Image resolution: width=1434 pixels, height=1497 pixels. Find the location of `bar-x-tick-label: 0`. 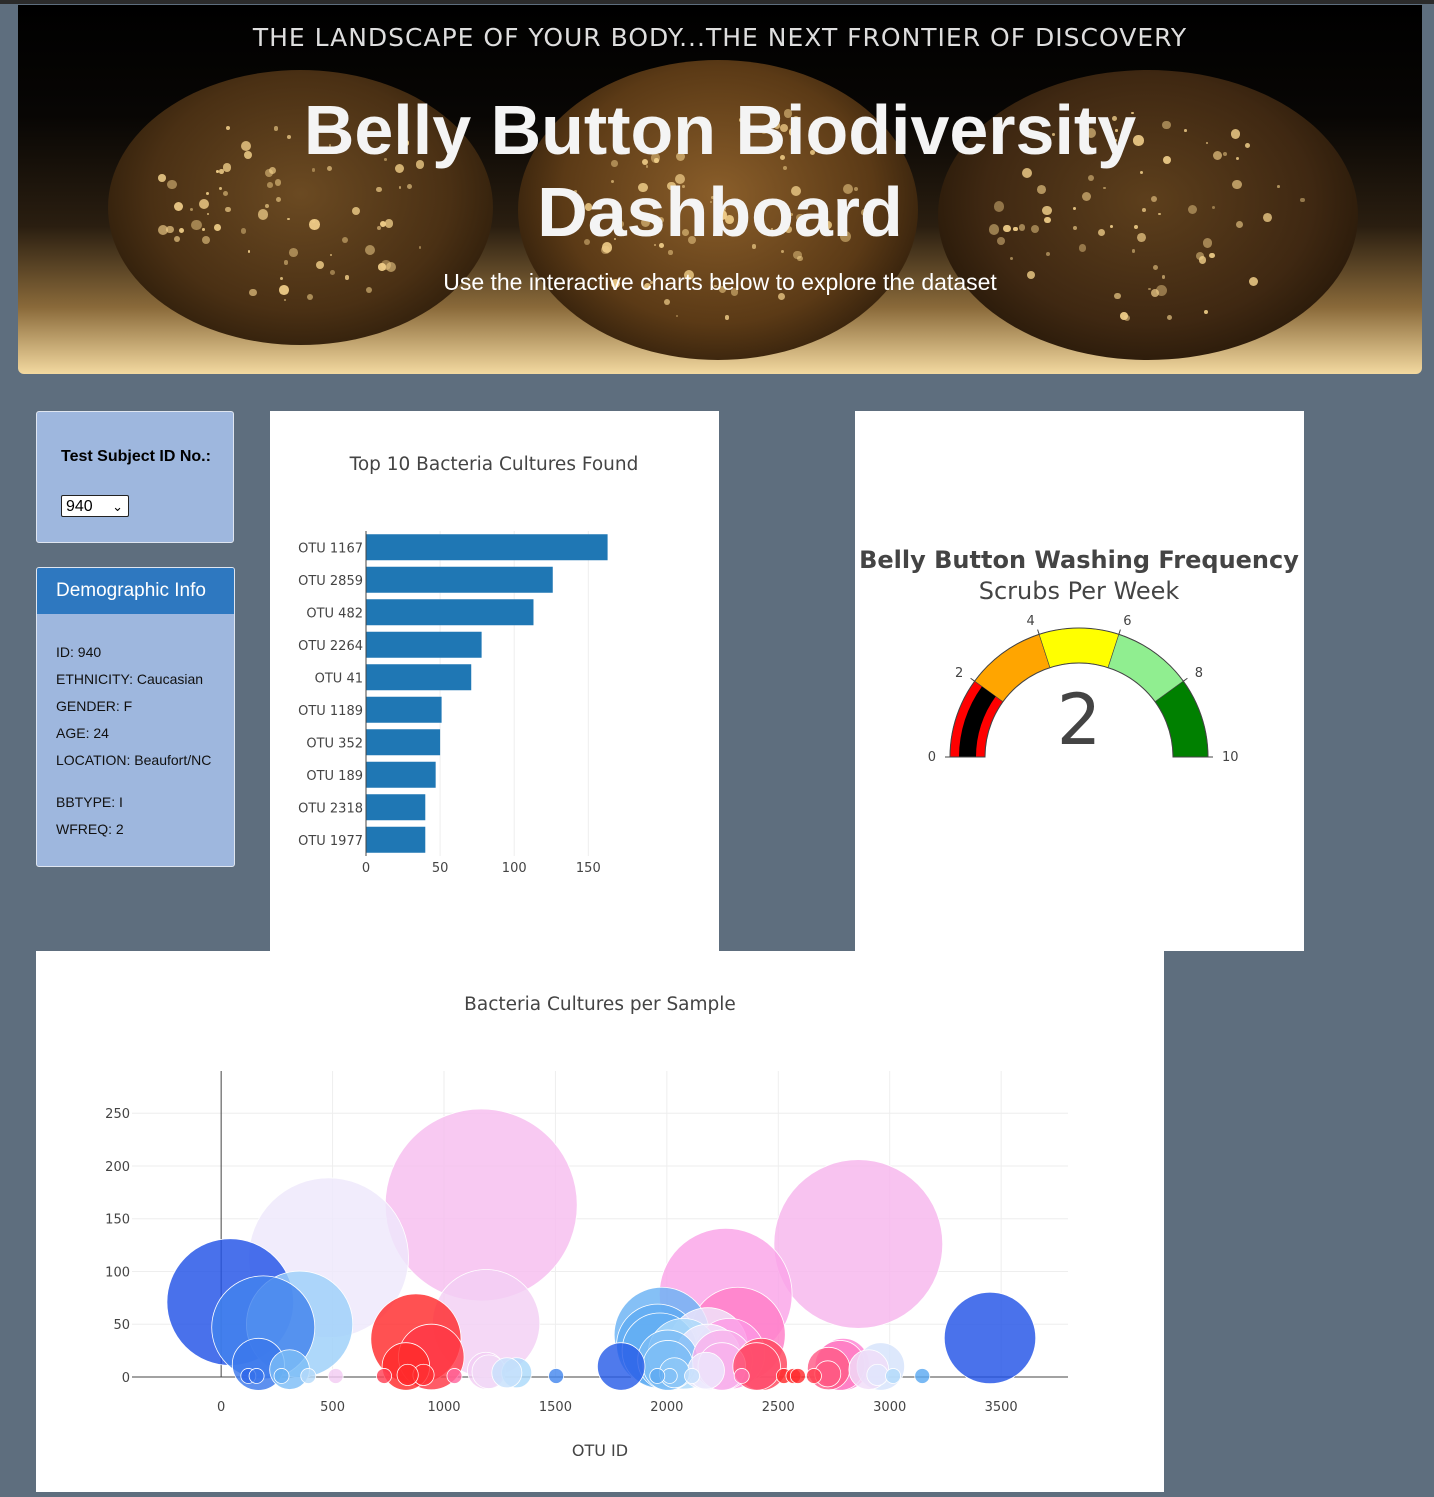

bar-x-tick-label: 0 is located at coordinates (366, 868).